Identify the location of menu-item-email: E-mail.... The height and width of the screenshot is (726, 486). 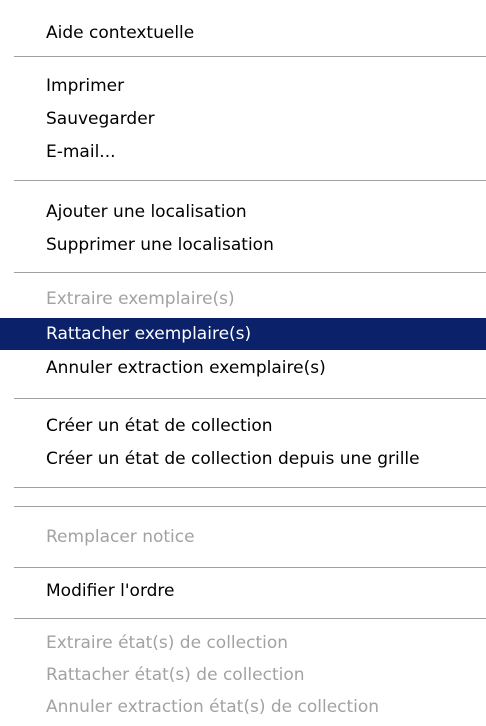
(243, 152).